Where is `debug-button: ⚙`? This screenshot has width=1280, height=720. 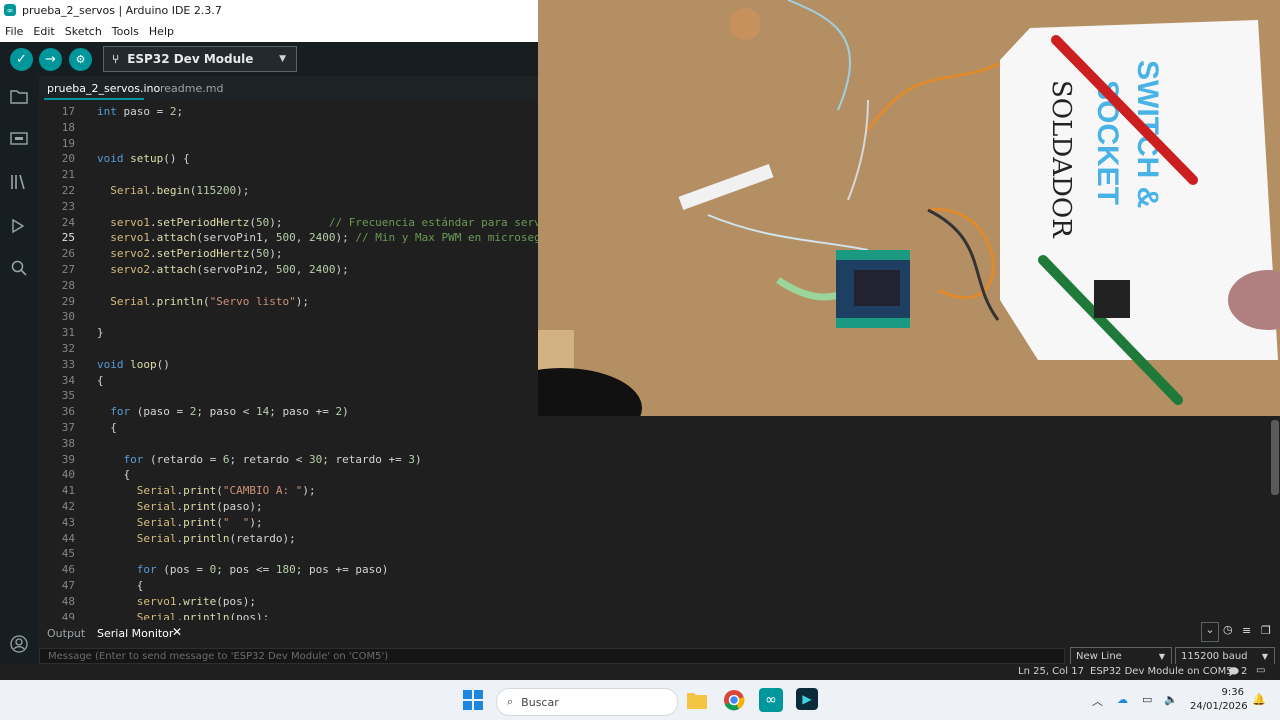 debug-button: ⚙ is located at coordinates (80, 59).